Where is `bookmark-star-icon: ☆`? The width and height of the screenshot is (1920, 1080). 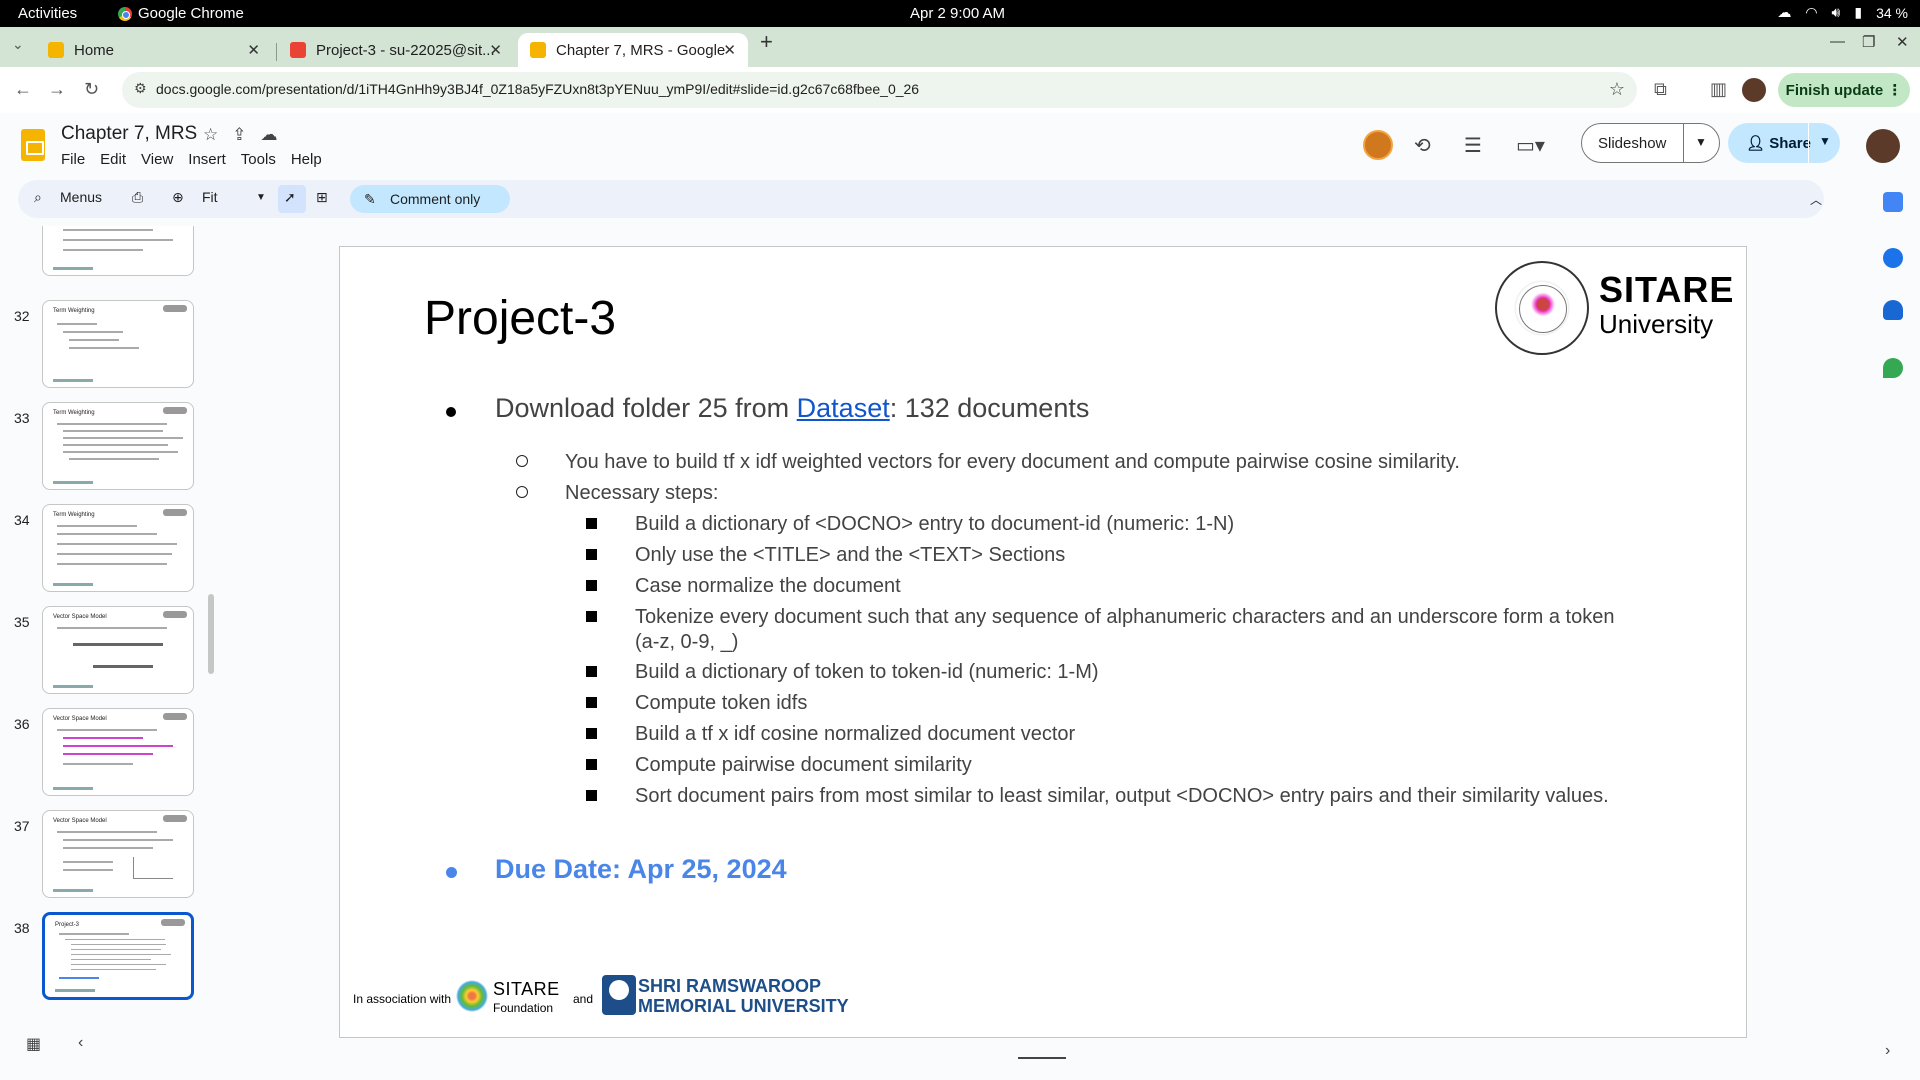
bookmark-star-icon: ☆ is located at coordinates (1617, 89).